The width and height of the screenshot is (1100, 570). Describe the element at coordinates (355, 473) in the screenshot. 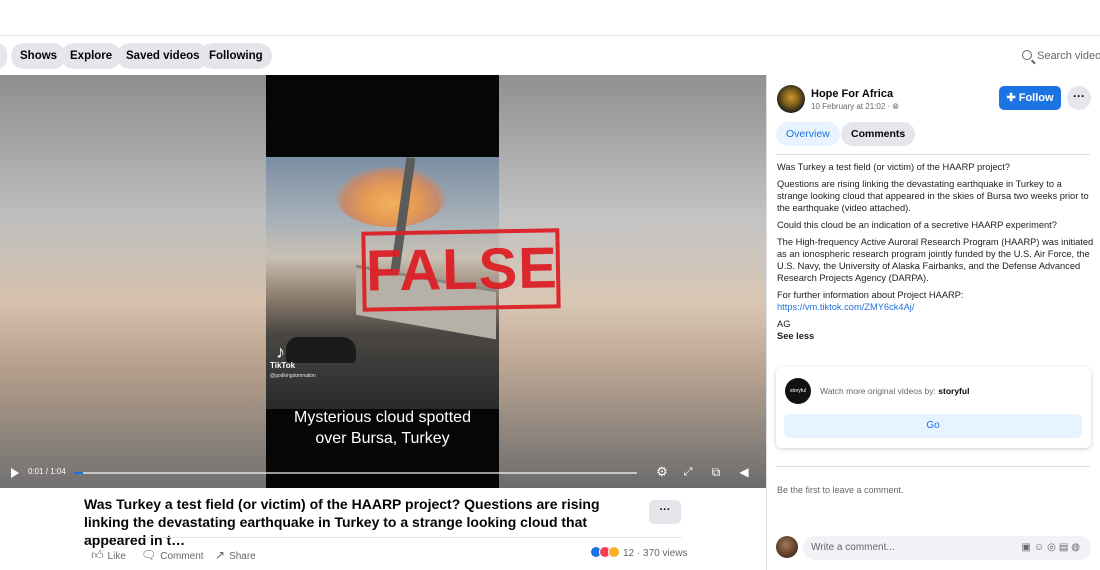

I see `progress-bar` at that location.